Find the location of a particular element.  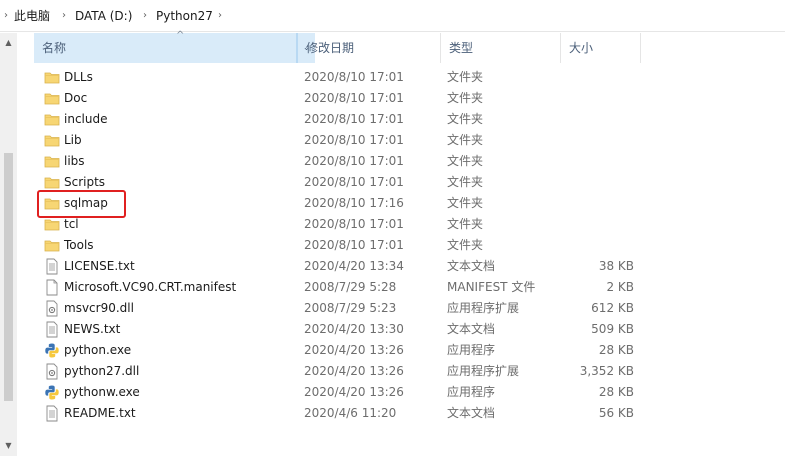

file-row: python.exe 2020/4/20 13:26 应用程序 28 KB is located at coordinates (401, 350).